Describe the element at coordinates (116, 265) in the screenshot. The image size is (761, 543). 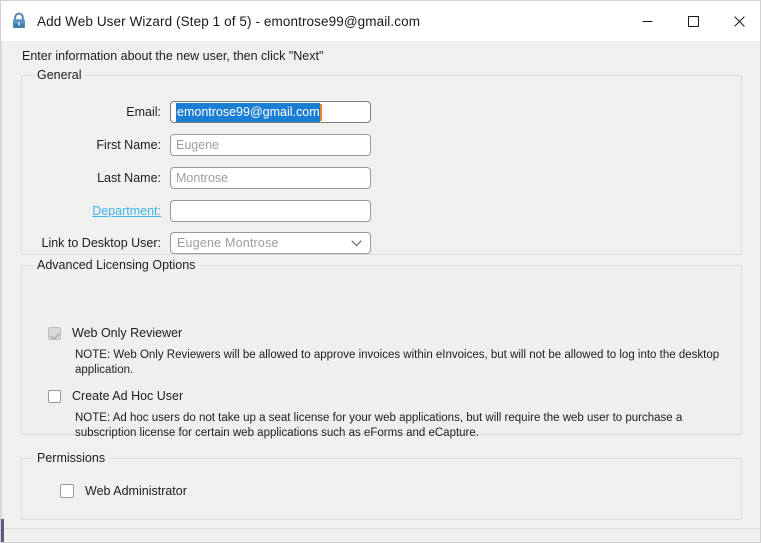
I see `group-licensing-label: Advanced Licensing Options` at that location.